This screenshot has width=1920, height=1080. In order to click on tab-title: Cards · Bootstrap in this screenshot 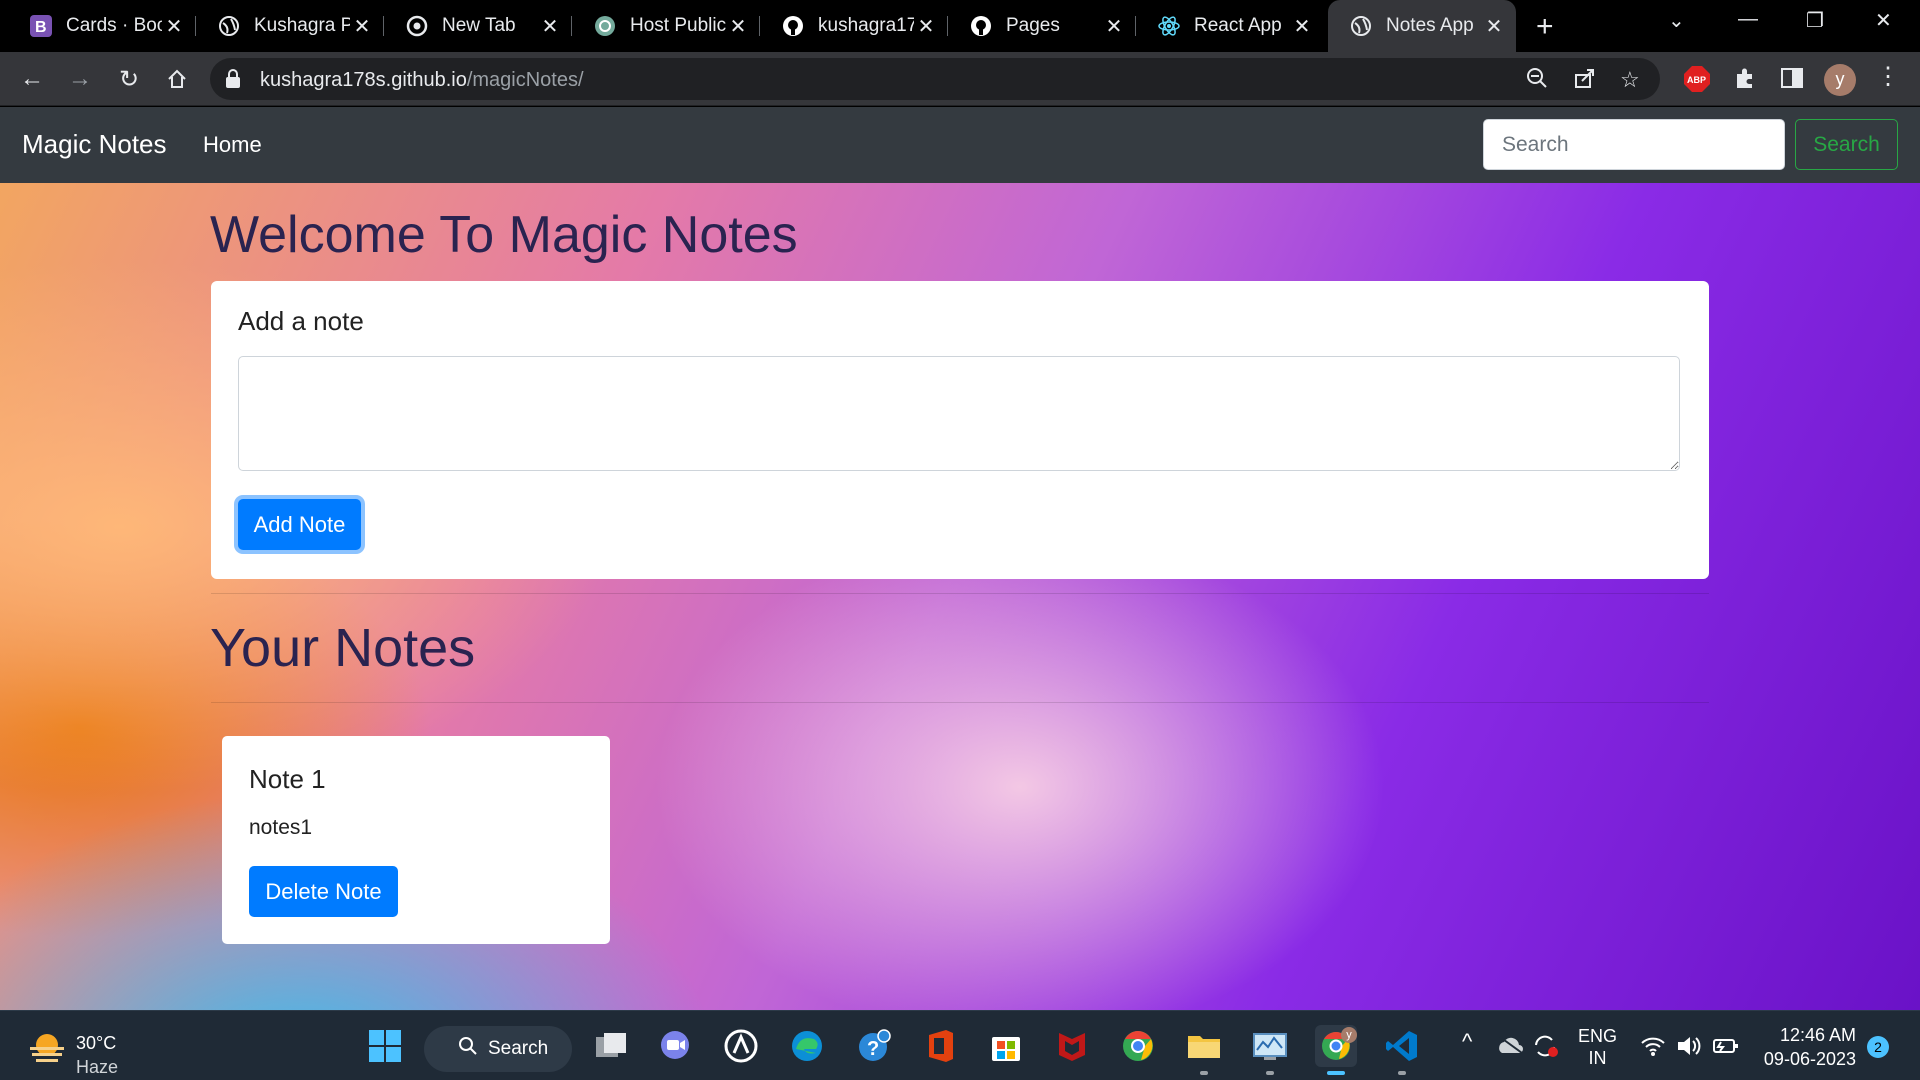, I will do `click(114, 25)`.